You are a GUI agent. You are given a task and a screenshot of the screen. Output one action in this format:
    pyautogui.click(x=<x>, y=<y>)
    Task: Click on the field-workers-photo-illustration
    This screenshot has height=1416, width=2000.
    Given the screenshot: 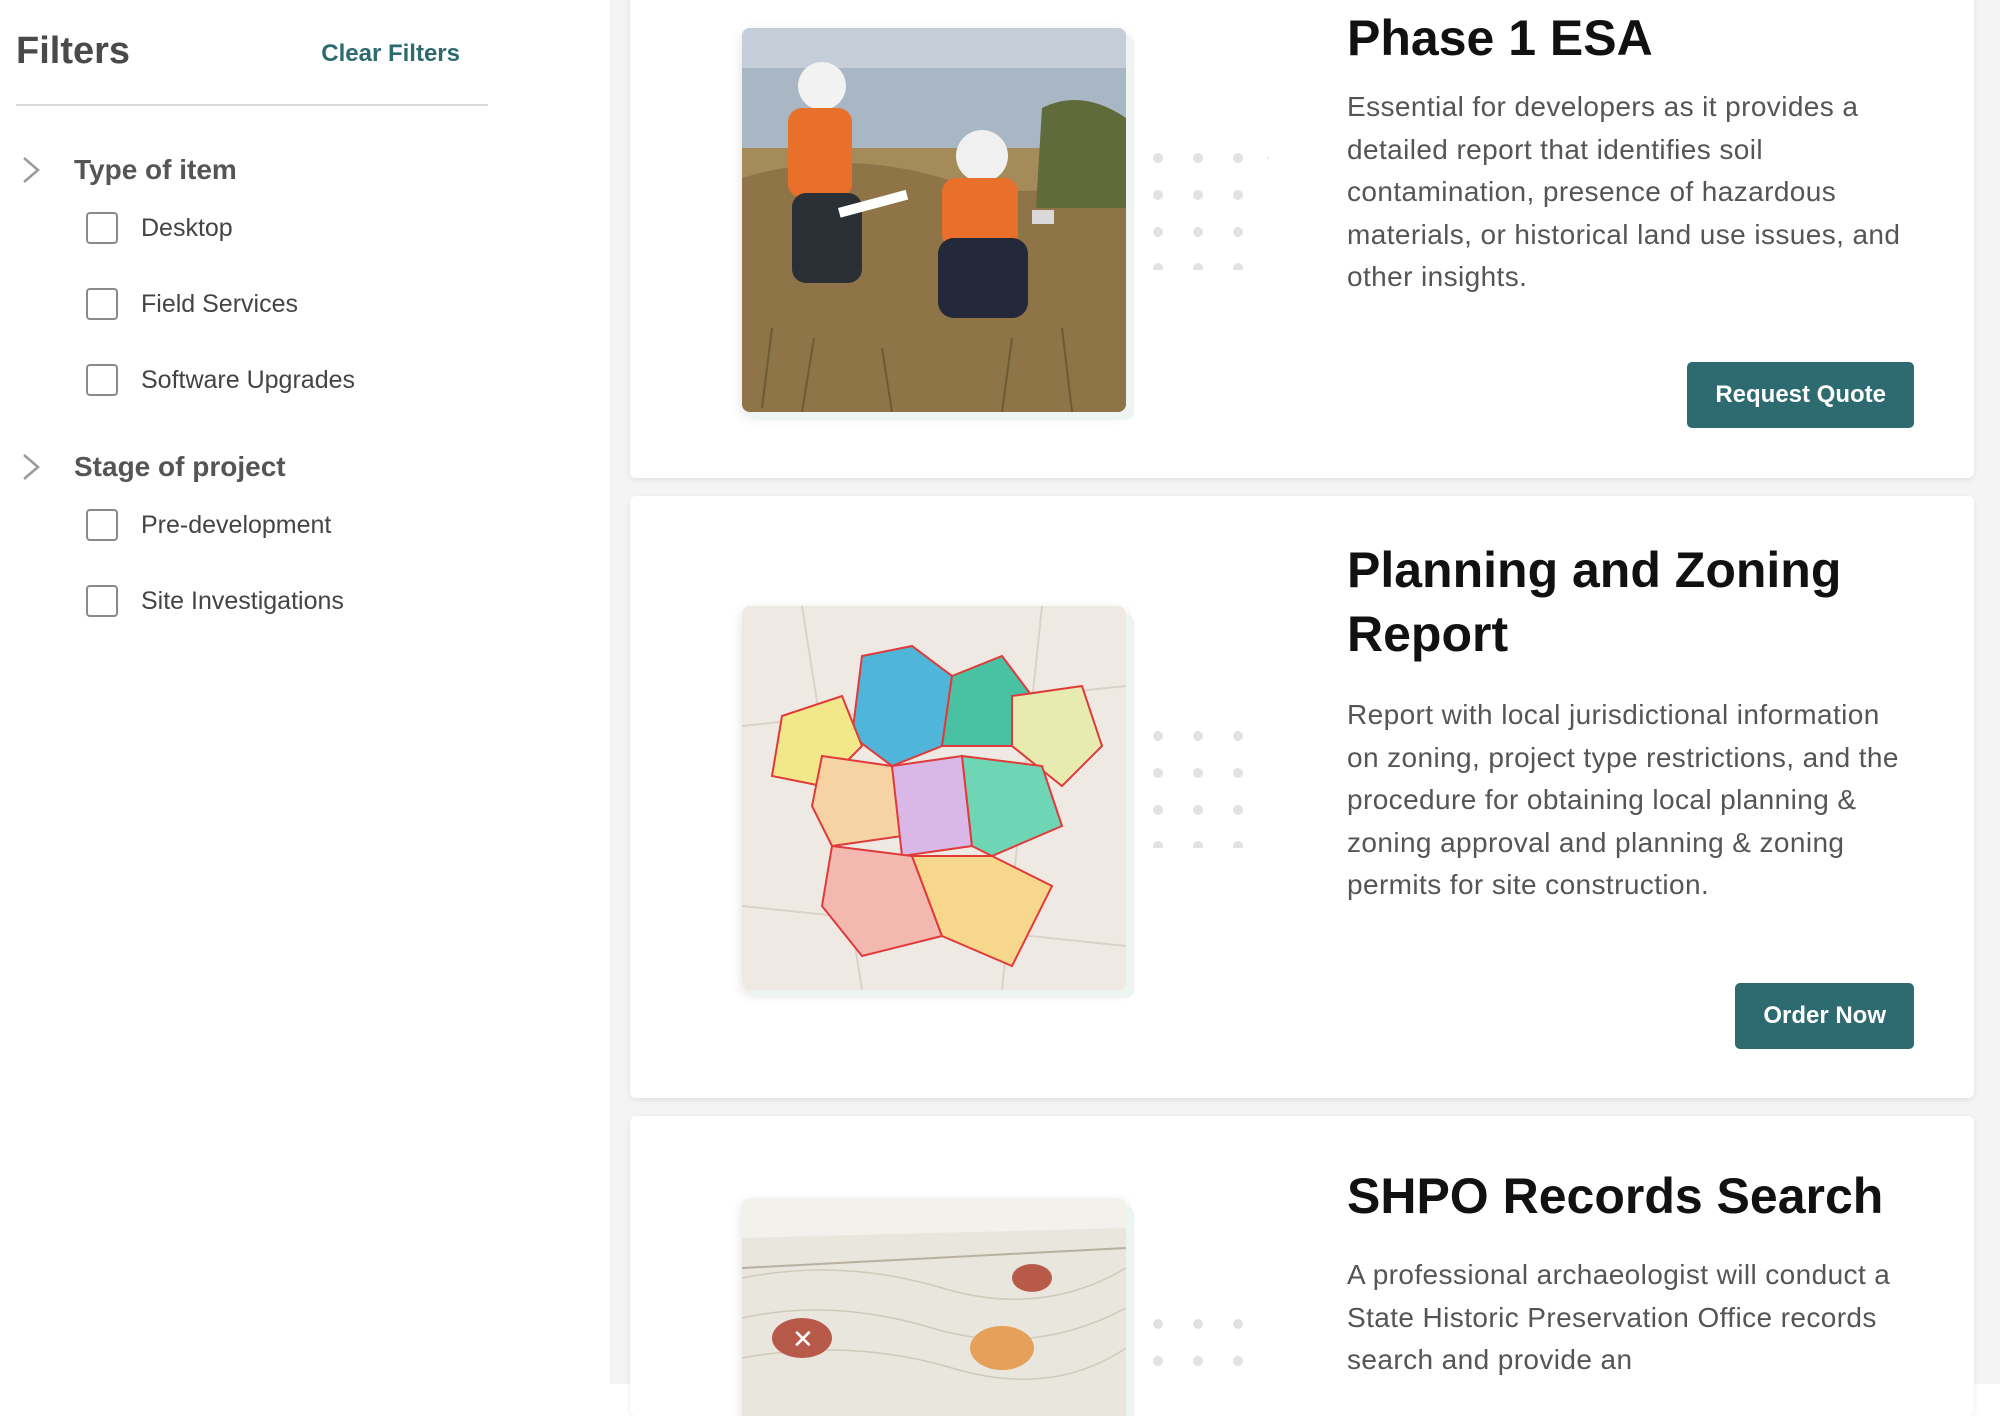 What is the action you would take?
    pyautogui.click(x=934, y=220)
    